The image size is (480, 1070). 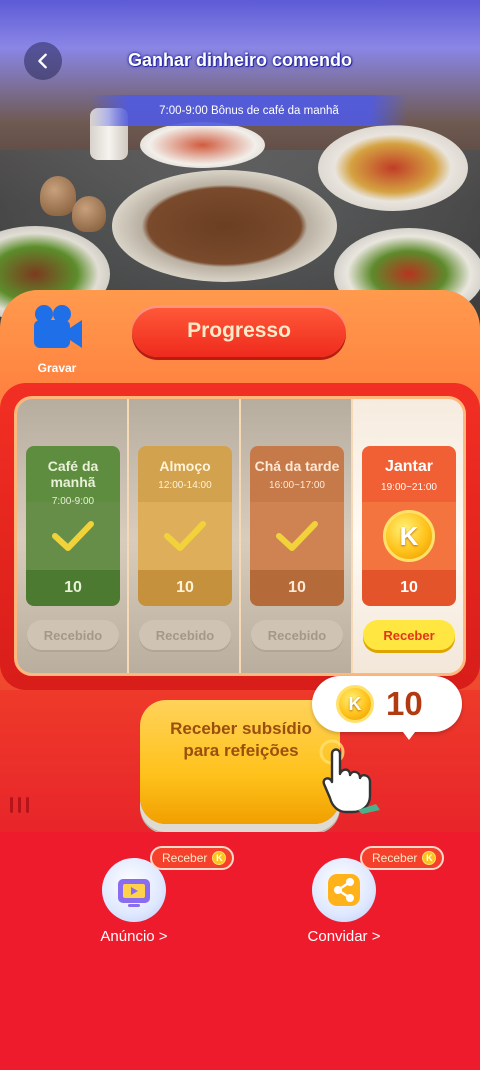 What do you see at coordinates (224, 226) in the screenshot?
I see `steak-plate` at bounding box center [224, 226].